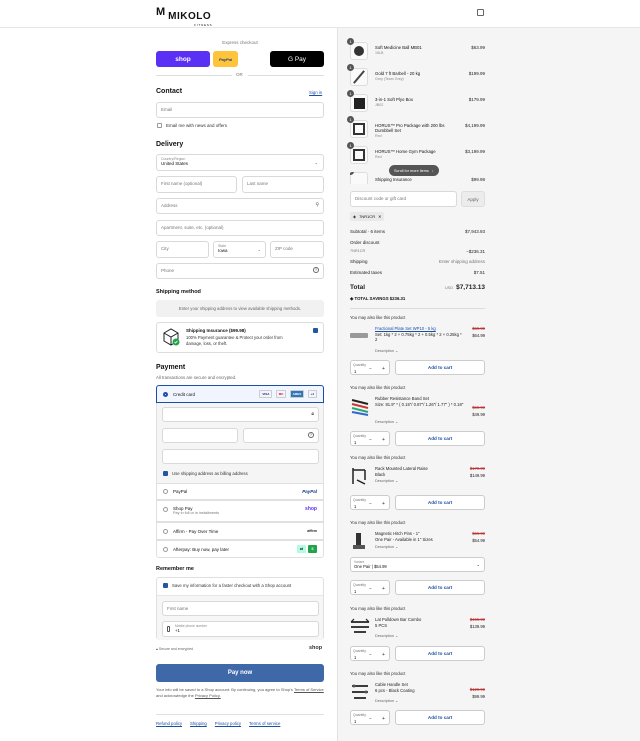  What do you see at coordinates (473, 199) in the screenshot?
I see `apply-button: Apply` at bounding box center [473, 199].